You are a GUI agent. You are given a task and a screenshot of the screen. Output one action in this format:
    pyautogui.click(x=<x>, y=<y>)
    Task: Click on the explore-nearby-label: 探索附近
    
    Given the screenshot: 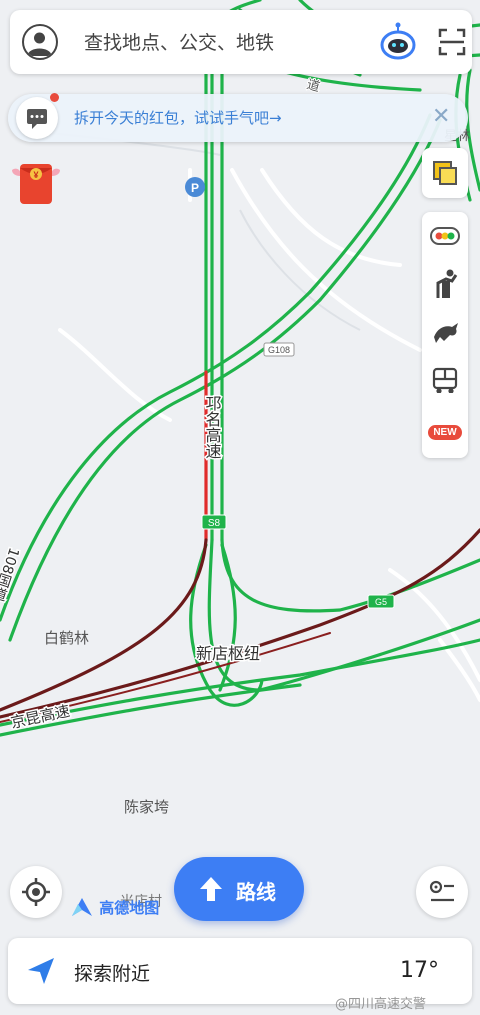 What is the action you would take?
    pyautogui.click(x=112, y=974)
    